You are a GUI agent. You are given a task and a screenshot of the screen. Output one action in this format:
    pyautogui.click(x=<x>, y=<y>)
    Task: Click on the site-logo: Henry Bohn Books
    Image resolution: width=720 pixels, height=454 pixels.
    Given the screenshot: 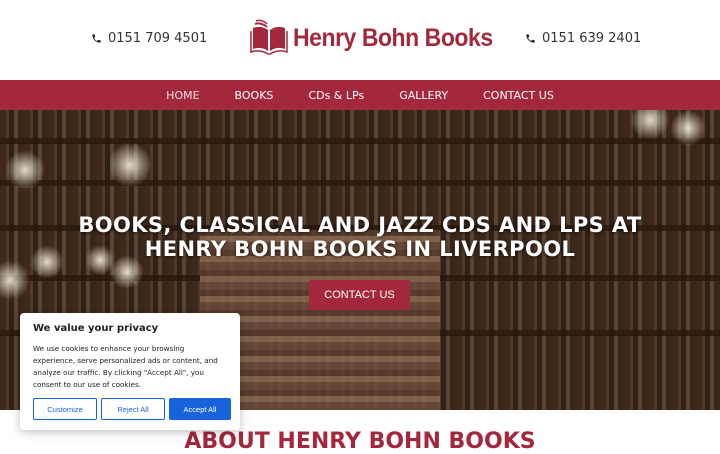 What is the action you would take?
    pyautogui.click(x=379, y=38)
    